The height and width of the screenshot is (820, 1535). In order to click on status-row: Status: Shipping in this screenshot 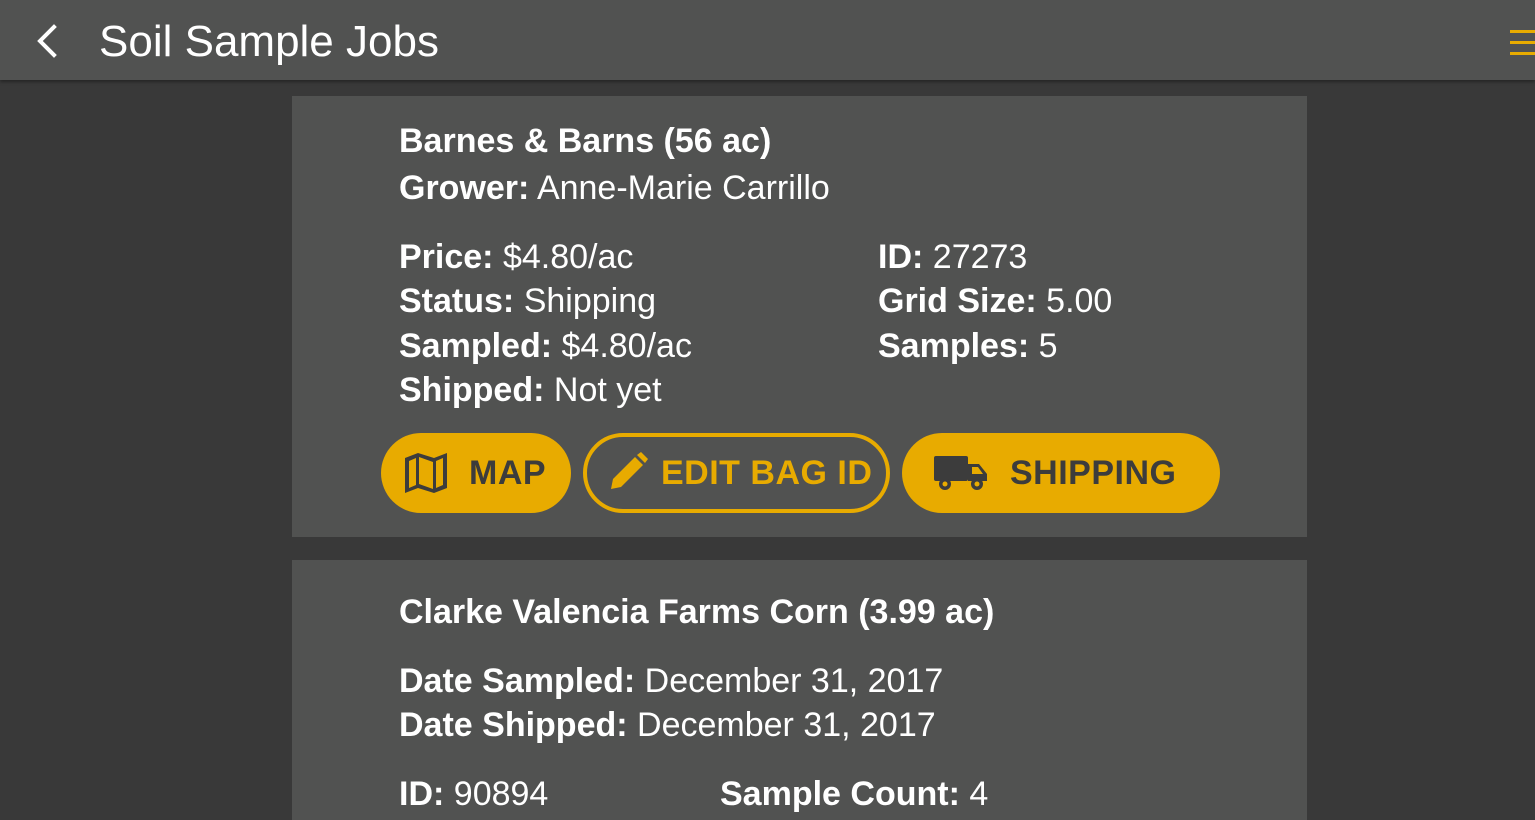, I will do `click(527, 301)`.